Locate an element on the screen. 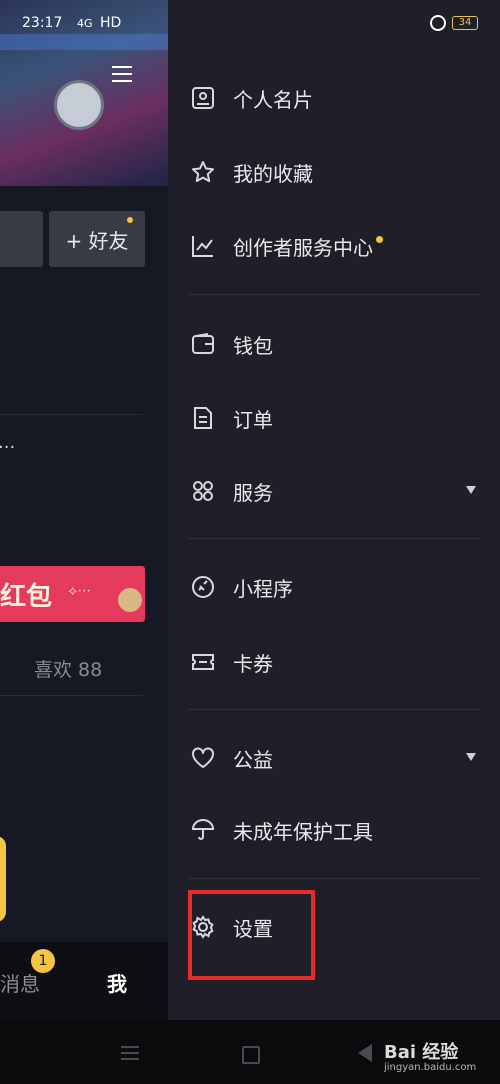 Image resolution: width=500 pixels, height=1084 pixels. menu-item-mini-programs: 小程序 is located at coordinates (338, 587).